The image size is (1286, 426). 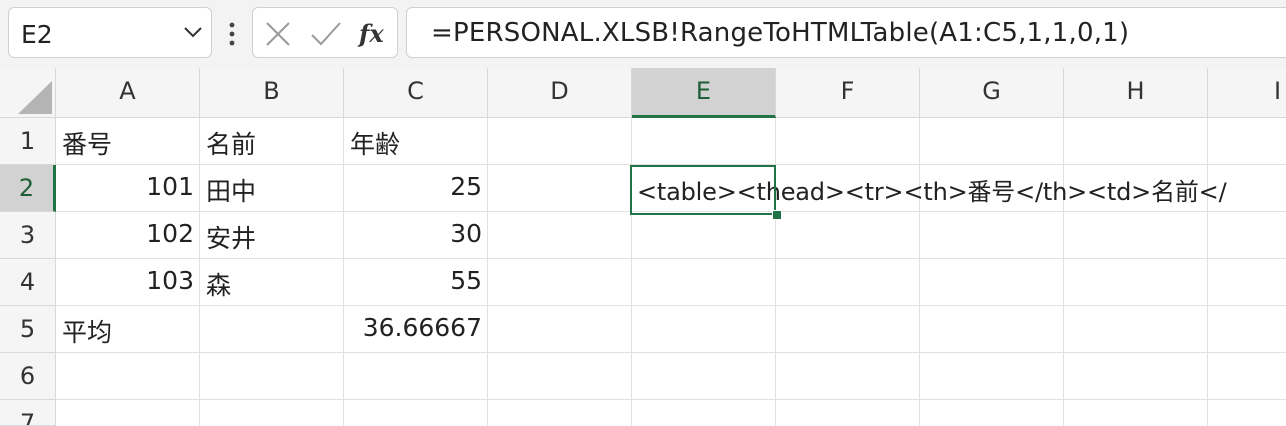 What do you see at coordinates (232, 34) in the screenshot?
I see `more-options-icon` at bounding box center [232, 34].